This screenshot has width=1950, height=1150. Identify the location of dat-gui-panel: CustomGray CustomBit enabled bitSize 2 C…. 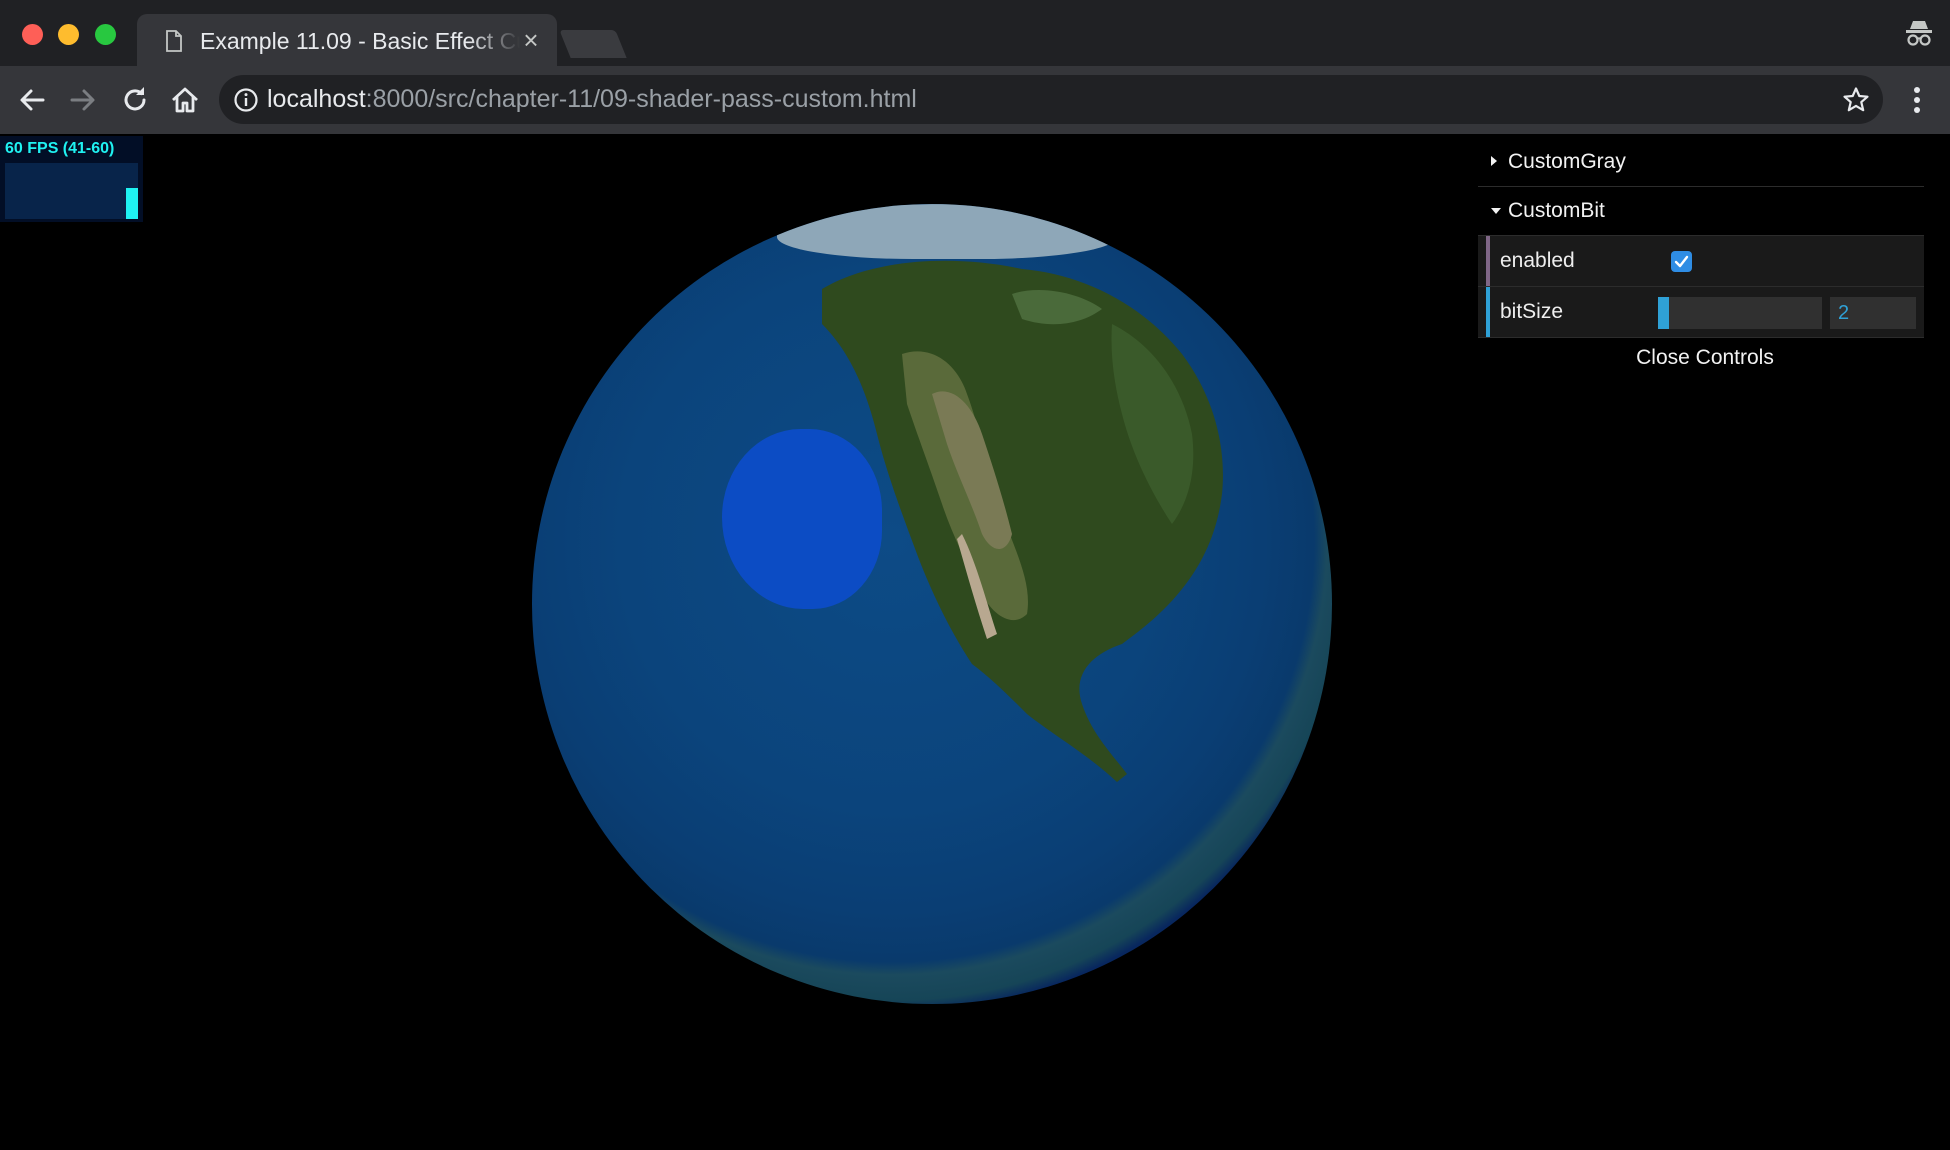
(1701, 258).